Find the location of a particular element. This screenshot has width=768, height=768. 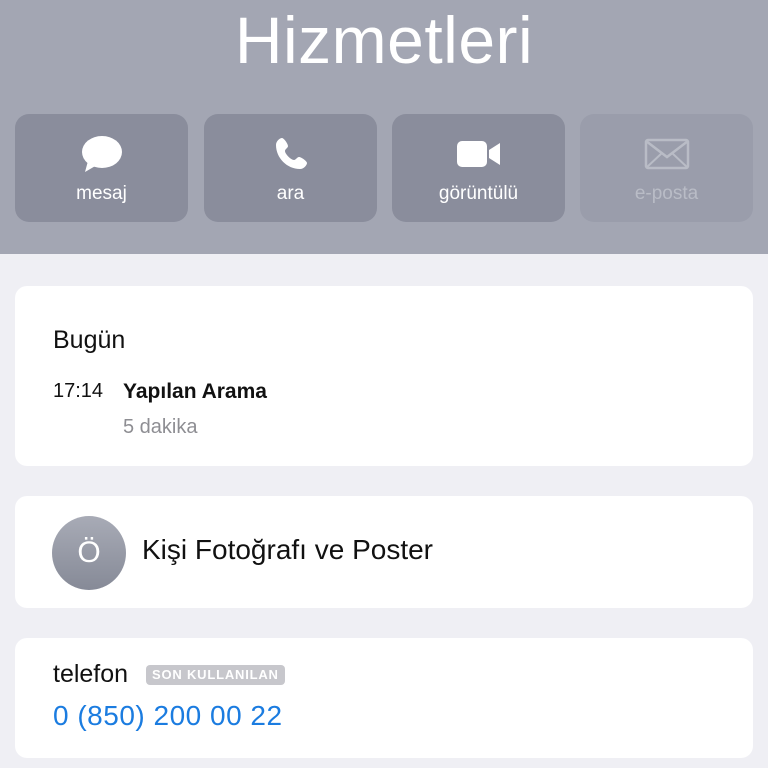

email-button: e-posta is located at coordinates (666, 168).